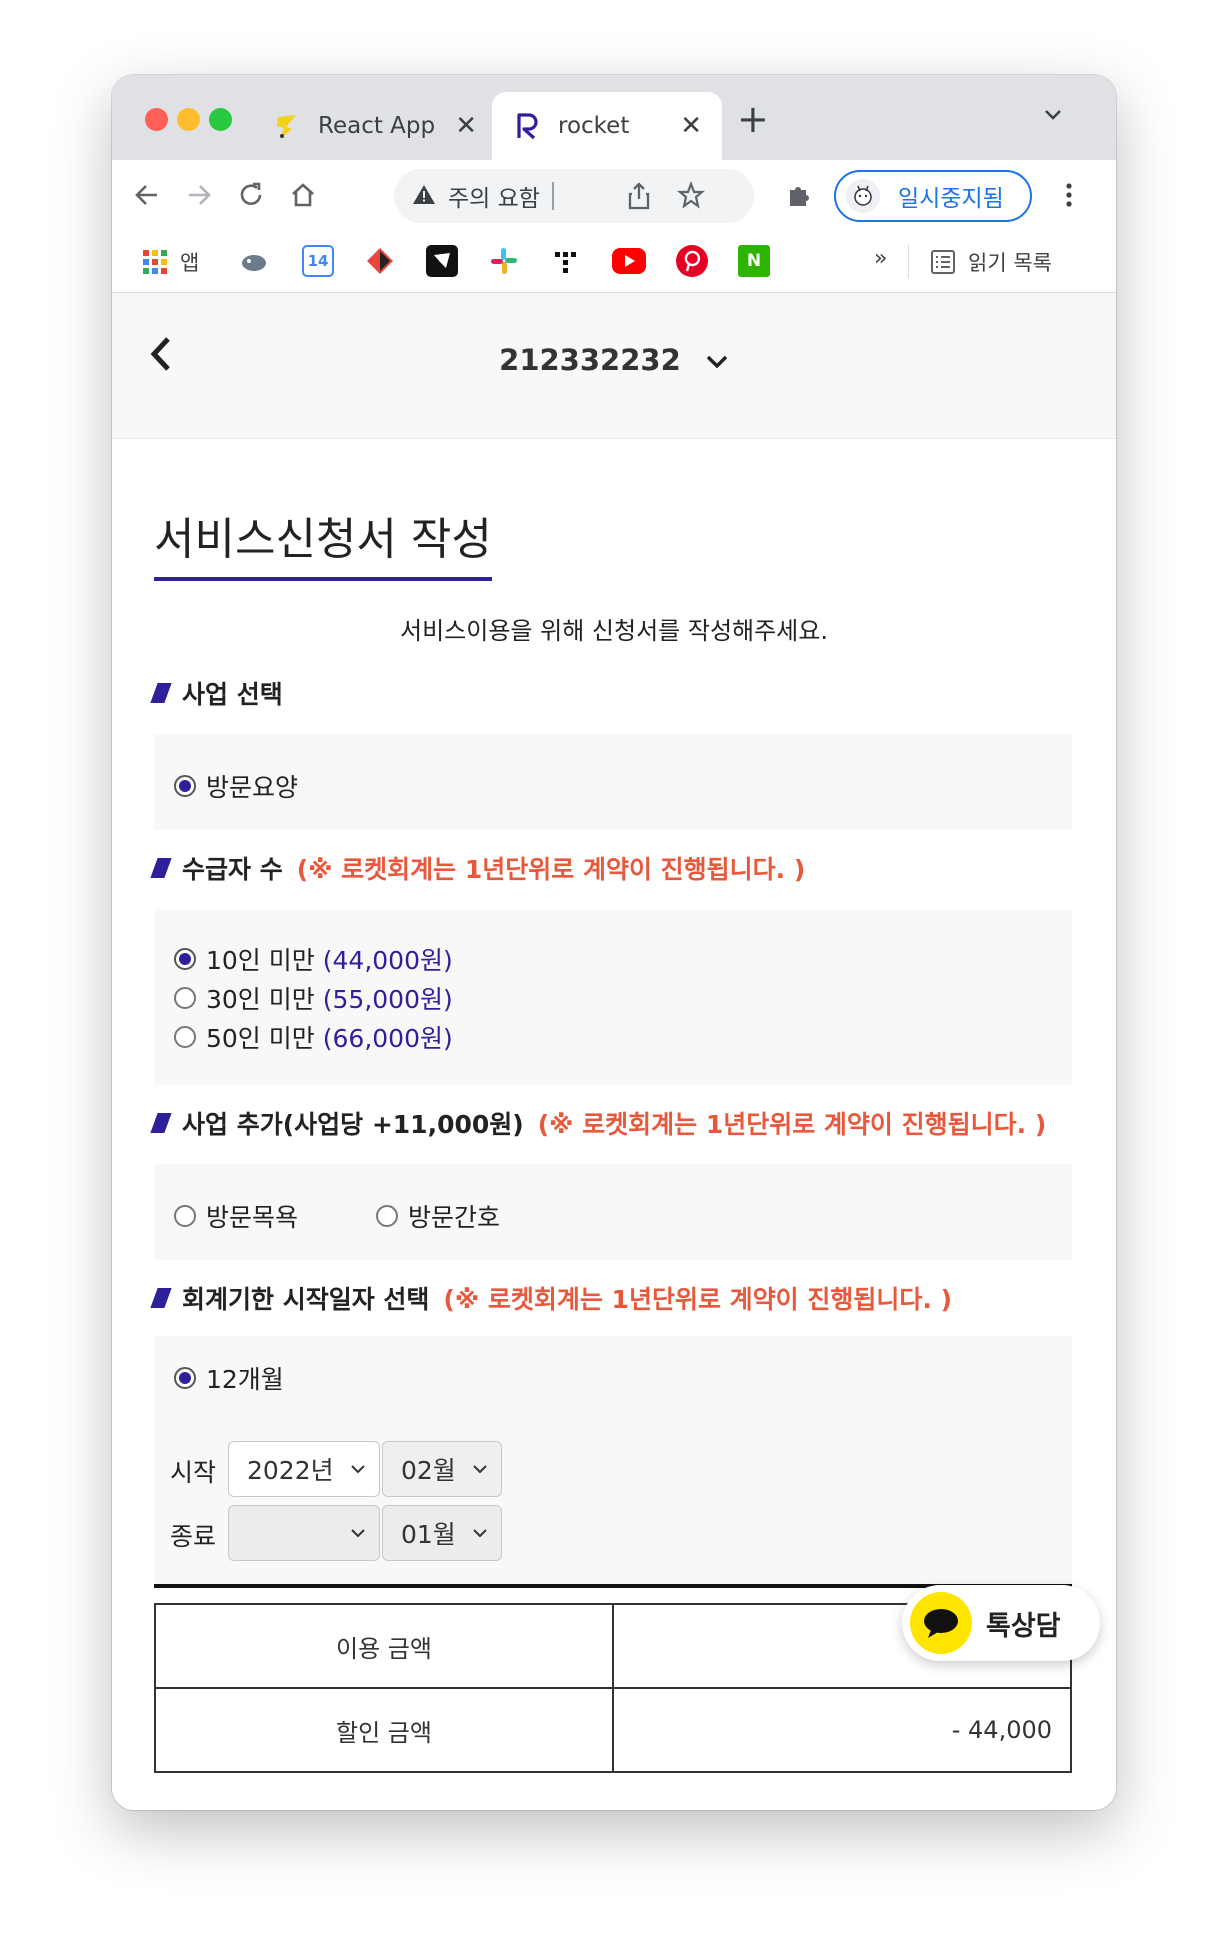 The width and height of the screenshot is (1224, 1952). I want to click on more-menu-icon, so click(1069, 195).